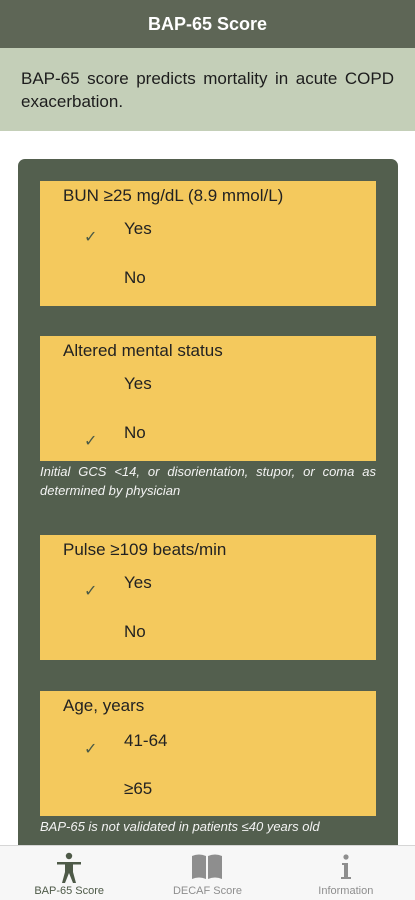 Image resolution: width=415 pixels, height=900 pixels. What do you see at coordinates (146, 740) in the screenshot?
I see `option-label: 41-64` at bounding box center [146, 740].